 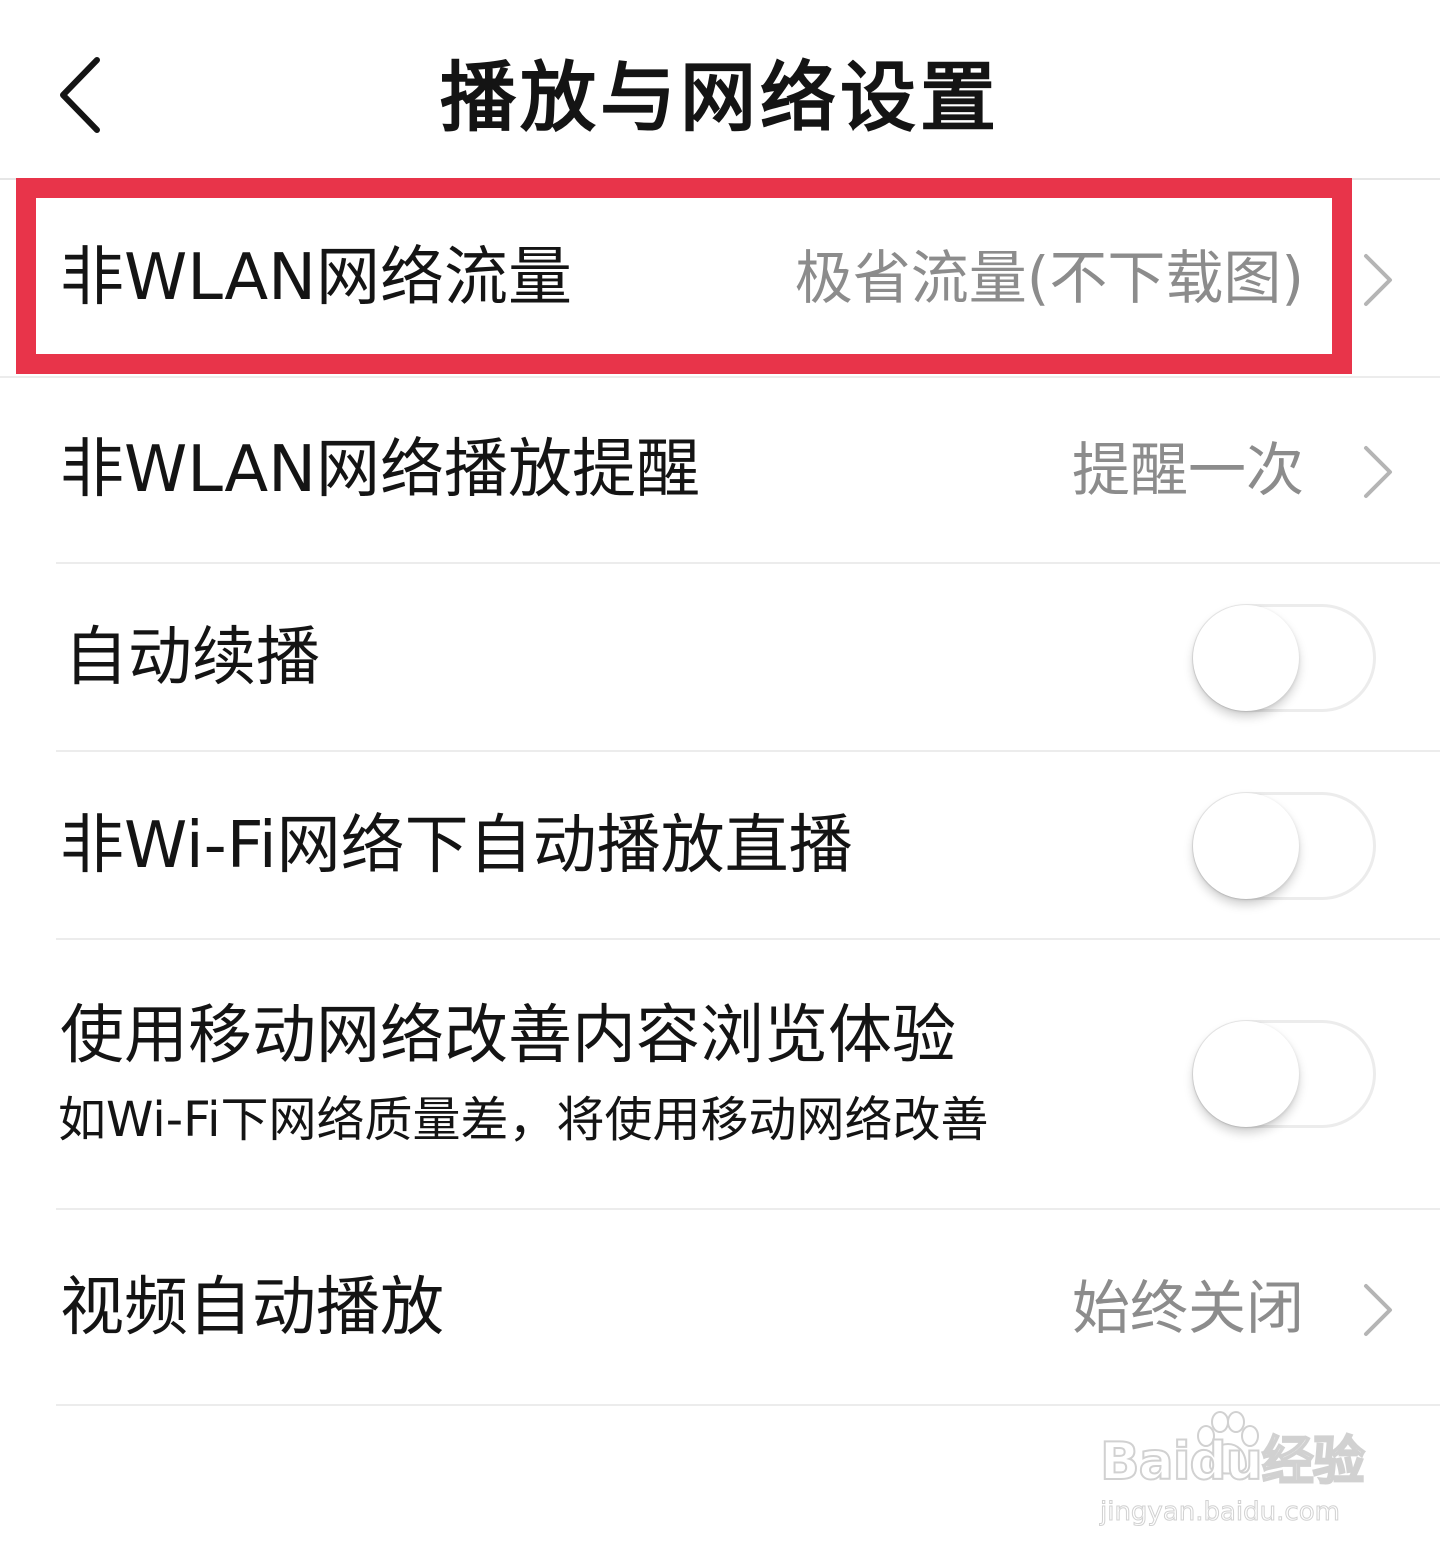 What do you see at coordinates (380, 470) in the screenshot?
I see `setting-label: 非WLAN网络播放提醒` at bounding box center [380, 470].